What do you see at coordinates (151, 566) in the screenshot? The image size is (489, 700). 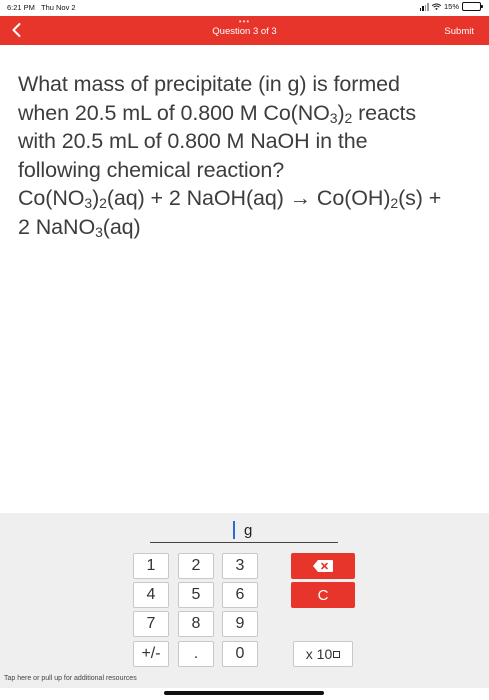 I see `key-1: 1` at bounding box center [151, 566].